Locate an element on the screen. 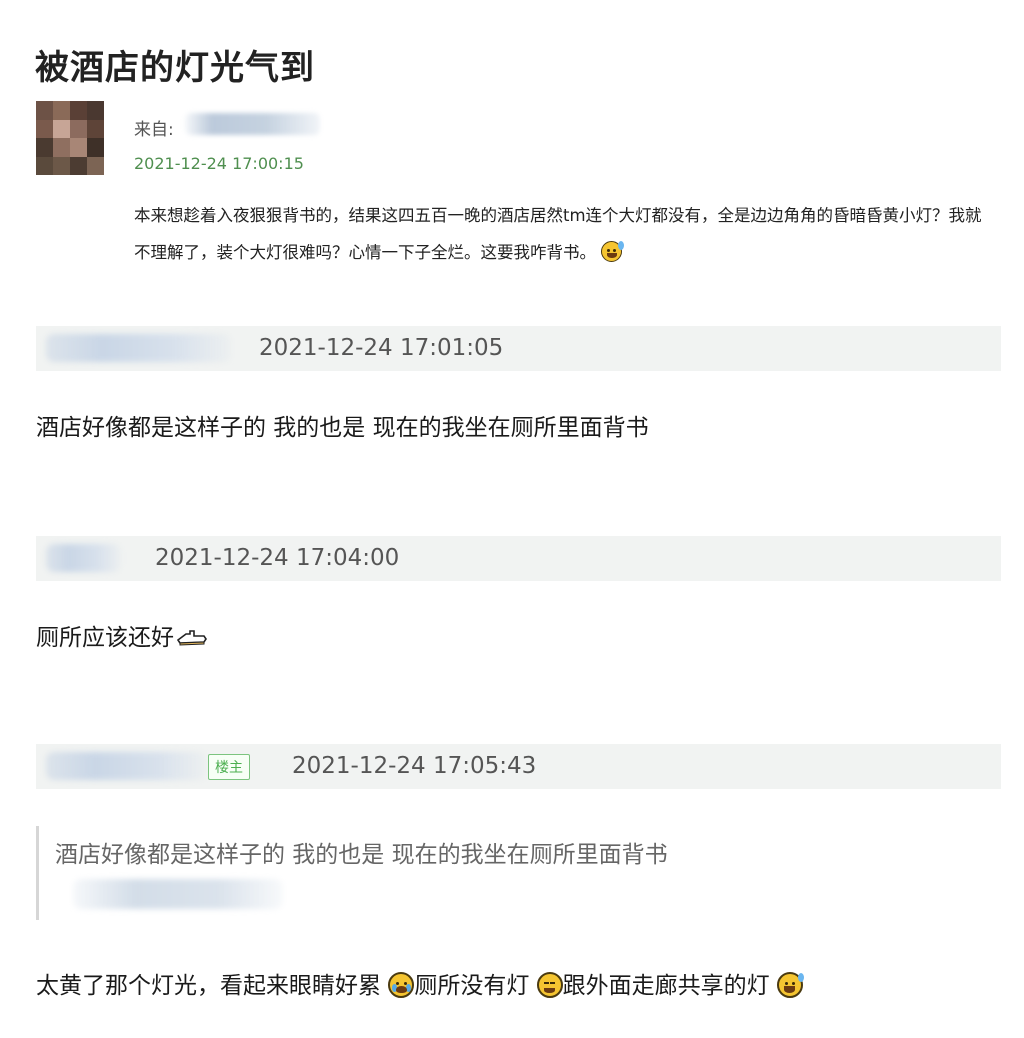 This screenshot has width=1024, height=1038. reply-timestamp: 2021-12-24 17:01:05 is located at coordinates (381, 348).